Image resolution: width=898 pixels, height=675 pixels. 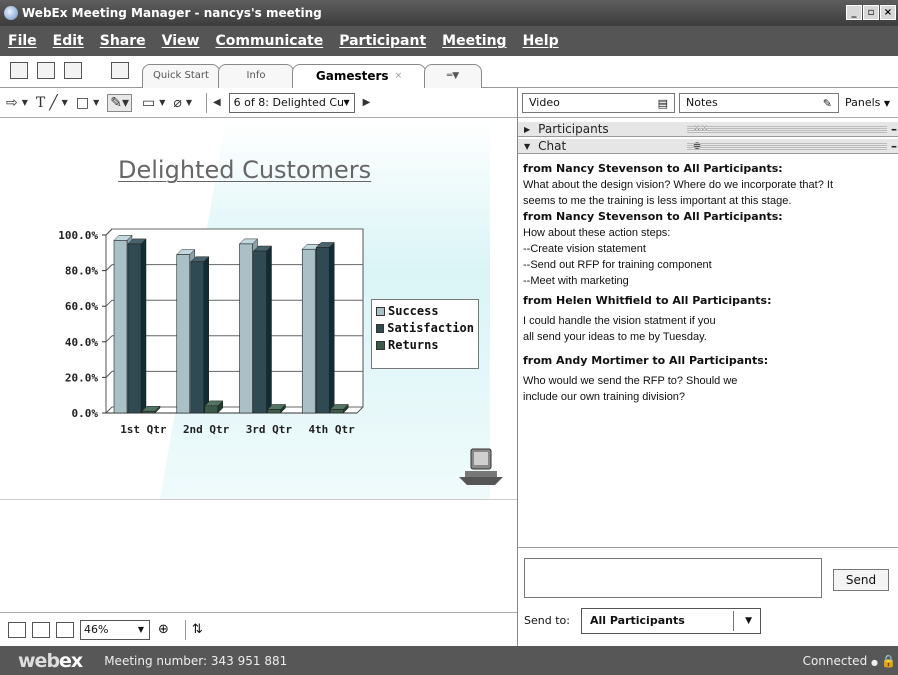 What do you see at coordinates (256, 76) in the screenshot?
I see `tab-info: Info` at bounding box center [256, 76].